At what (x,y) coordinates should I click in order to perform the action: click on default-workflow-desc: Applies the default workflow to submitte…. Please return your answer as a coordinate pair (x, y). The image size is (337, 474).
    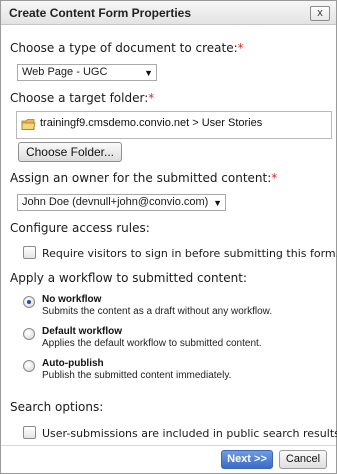
    Looking at the image, I should click on (152, 343).